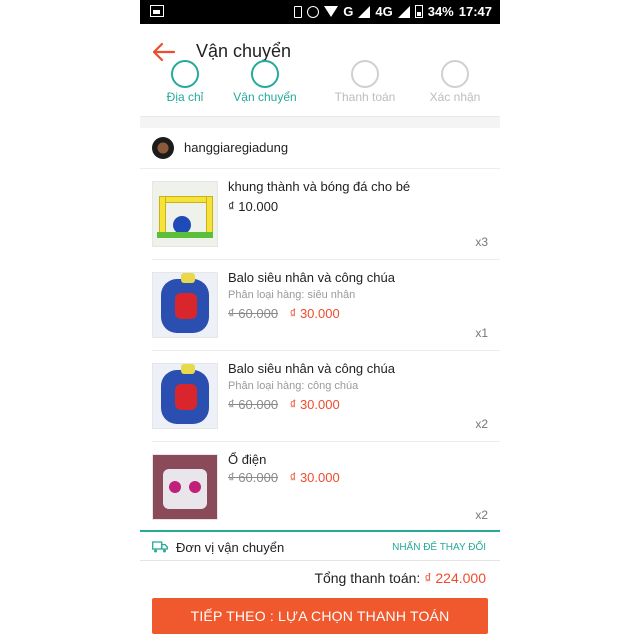 Image resolution: width=640 pixels, height=640 pixels. I want to click on status-bar: G 4G 34% 17:47, so click(320, 12).